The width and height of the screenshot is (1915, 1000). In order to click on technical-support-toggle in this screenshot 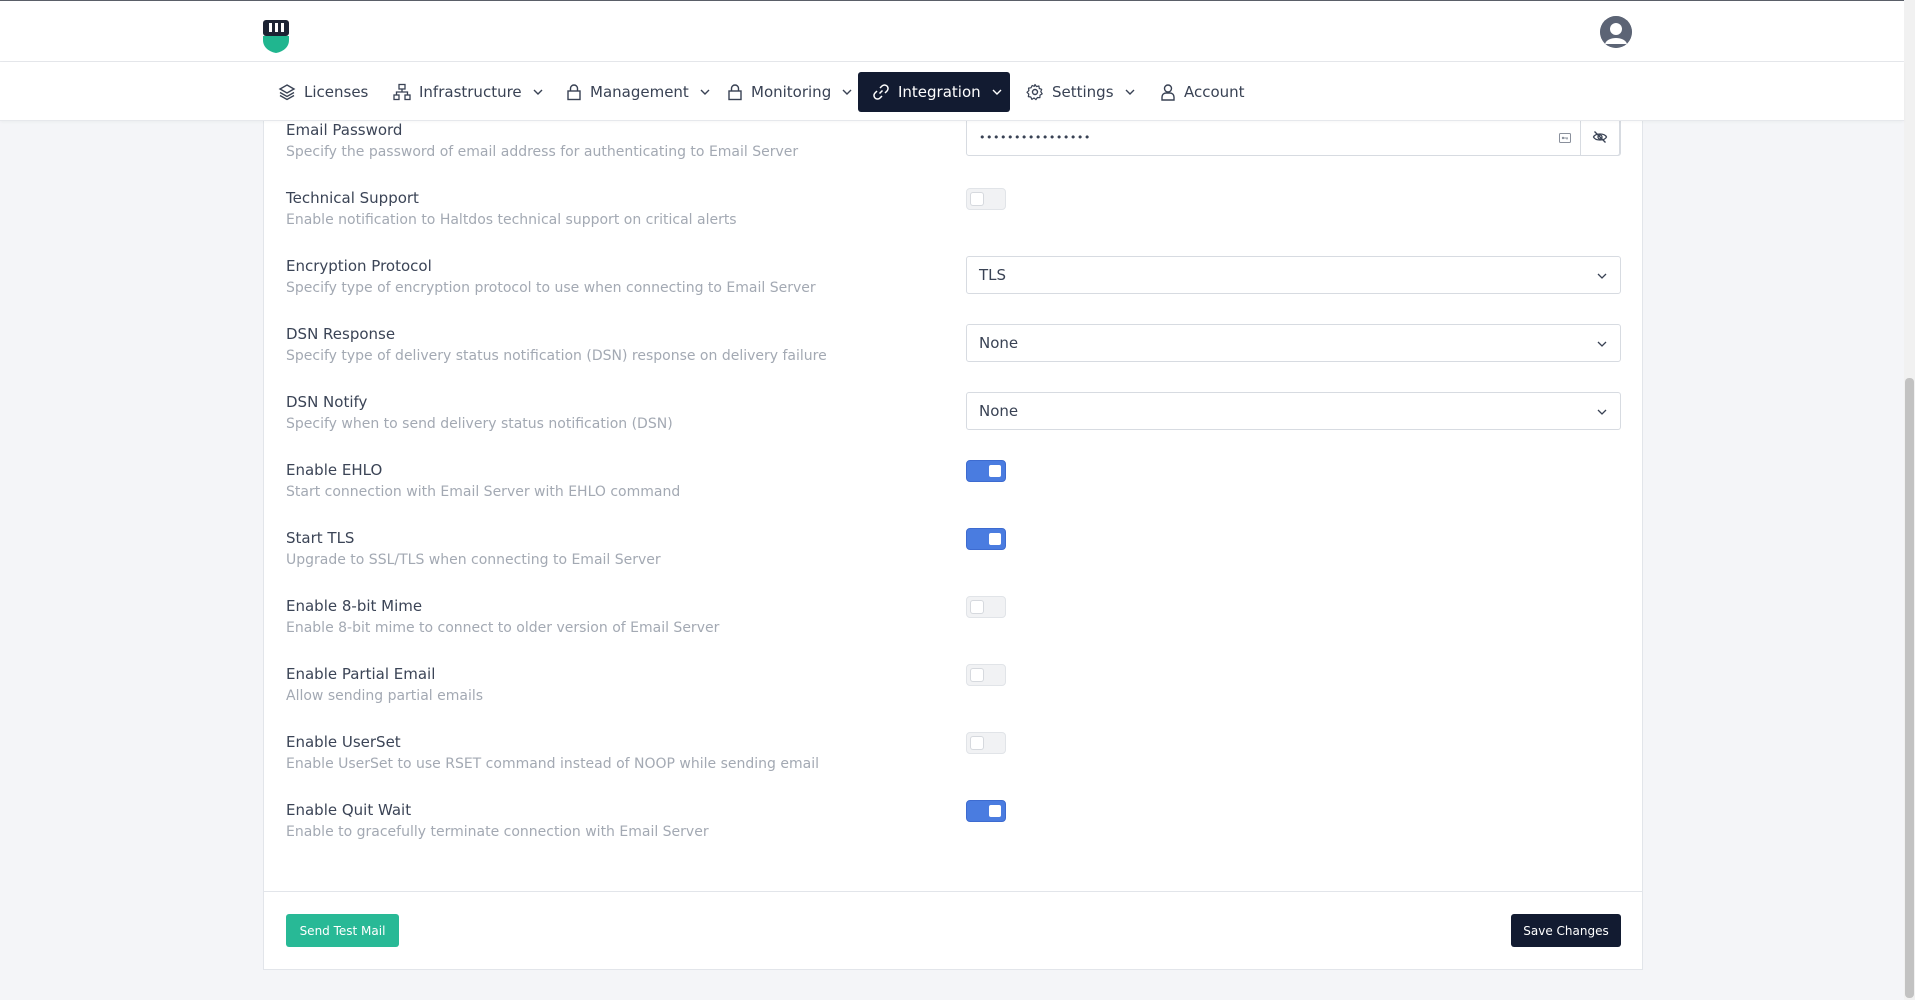, I will do `click(986, 199)`.